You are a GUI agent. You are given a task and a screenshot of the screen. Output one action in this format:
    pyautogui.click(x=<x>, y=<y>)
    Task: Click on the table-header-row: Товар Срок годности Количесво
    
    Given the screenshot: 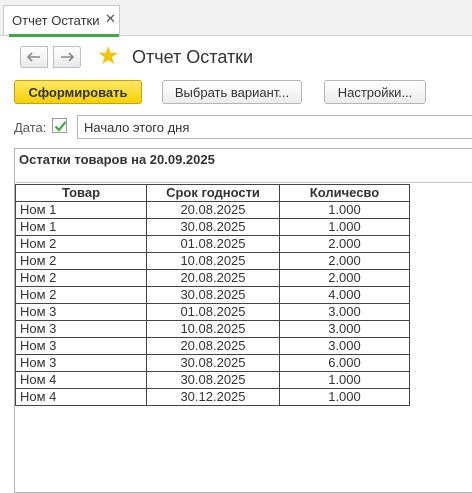 What is the action you would take?
    pyautogui.click(x=212, y=193)
    